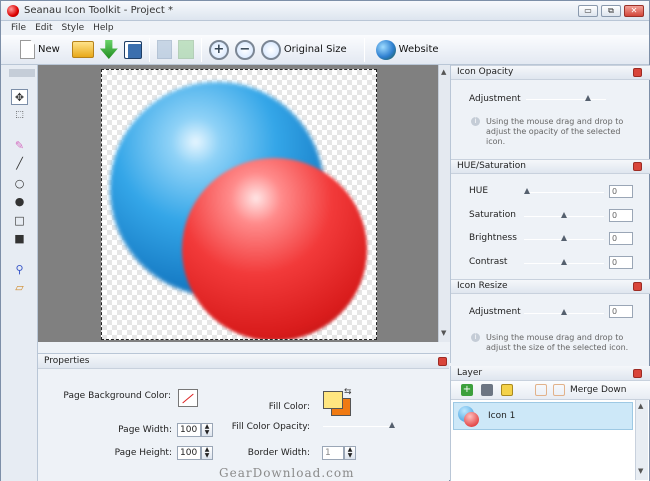  I want to click on page-height-input: 100, so click(189, 453).